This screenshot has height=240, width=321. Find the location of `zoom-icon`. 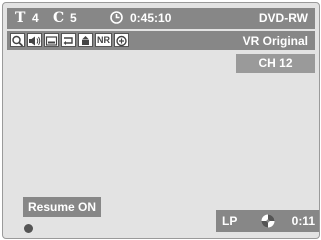

zoom-icon is located at coordinates (121, 40).